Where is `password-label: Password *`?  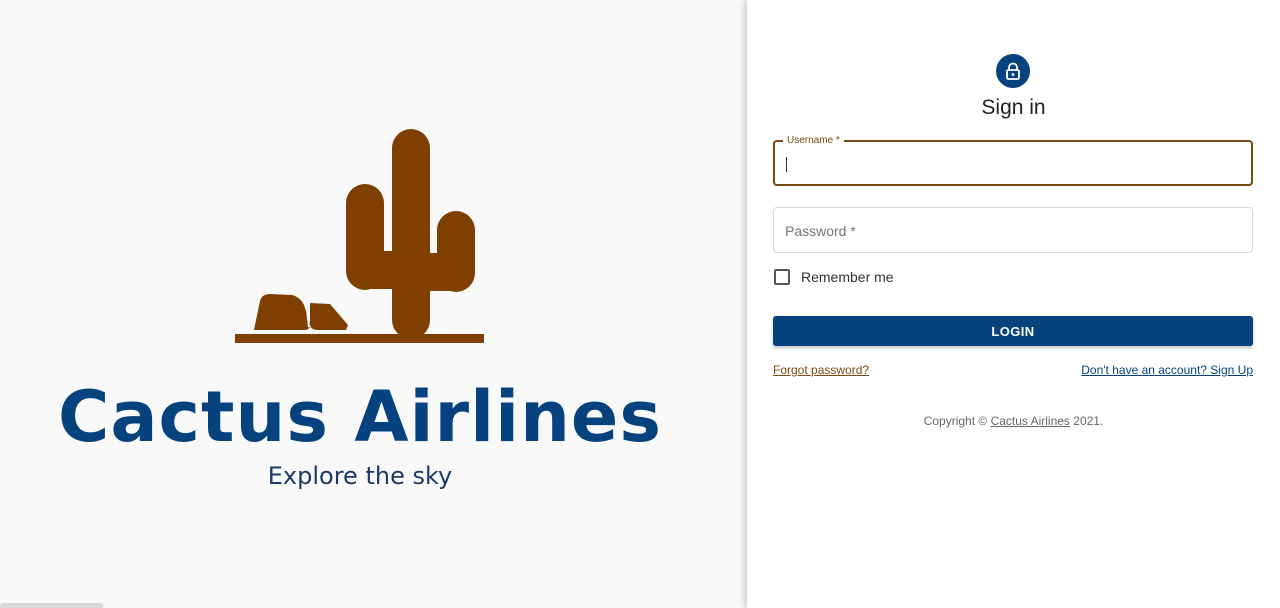
password-label: Password * is located at coordinates (820, 231).